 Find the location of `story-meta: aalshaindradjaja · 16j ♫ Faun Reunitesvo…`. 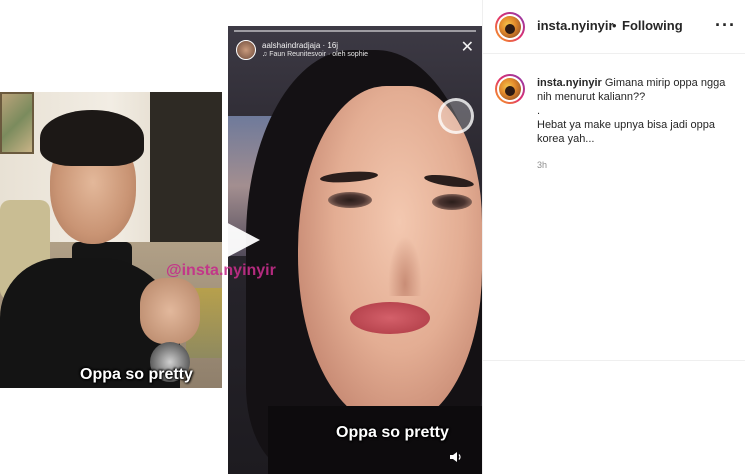

story-meta: aalshaindradjaja · 16j ♫ Faun Reunitesvo… is located at coordinates (315, 50).